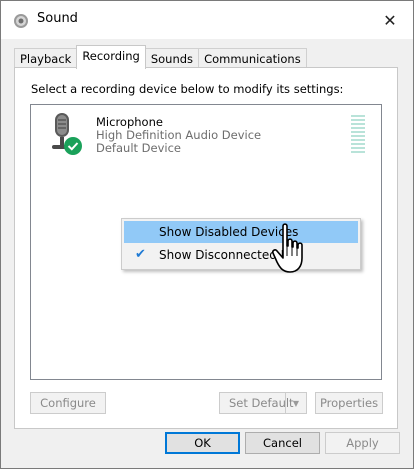  What do you see at coordinates (202, 443) in the screenshot?
I see `ok-button: OK` at bounding box center [202, 443].